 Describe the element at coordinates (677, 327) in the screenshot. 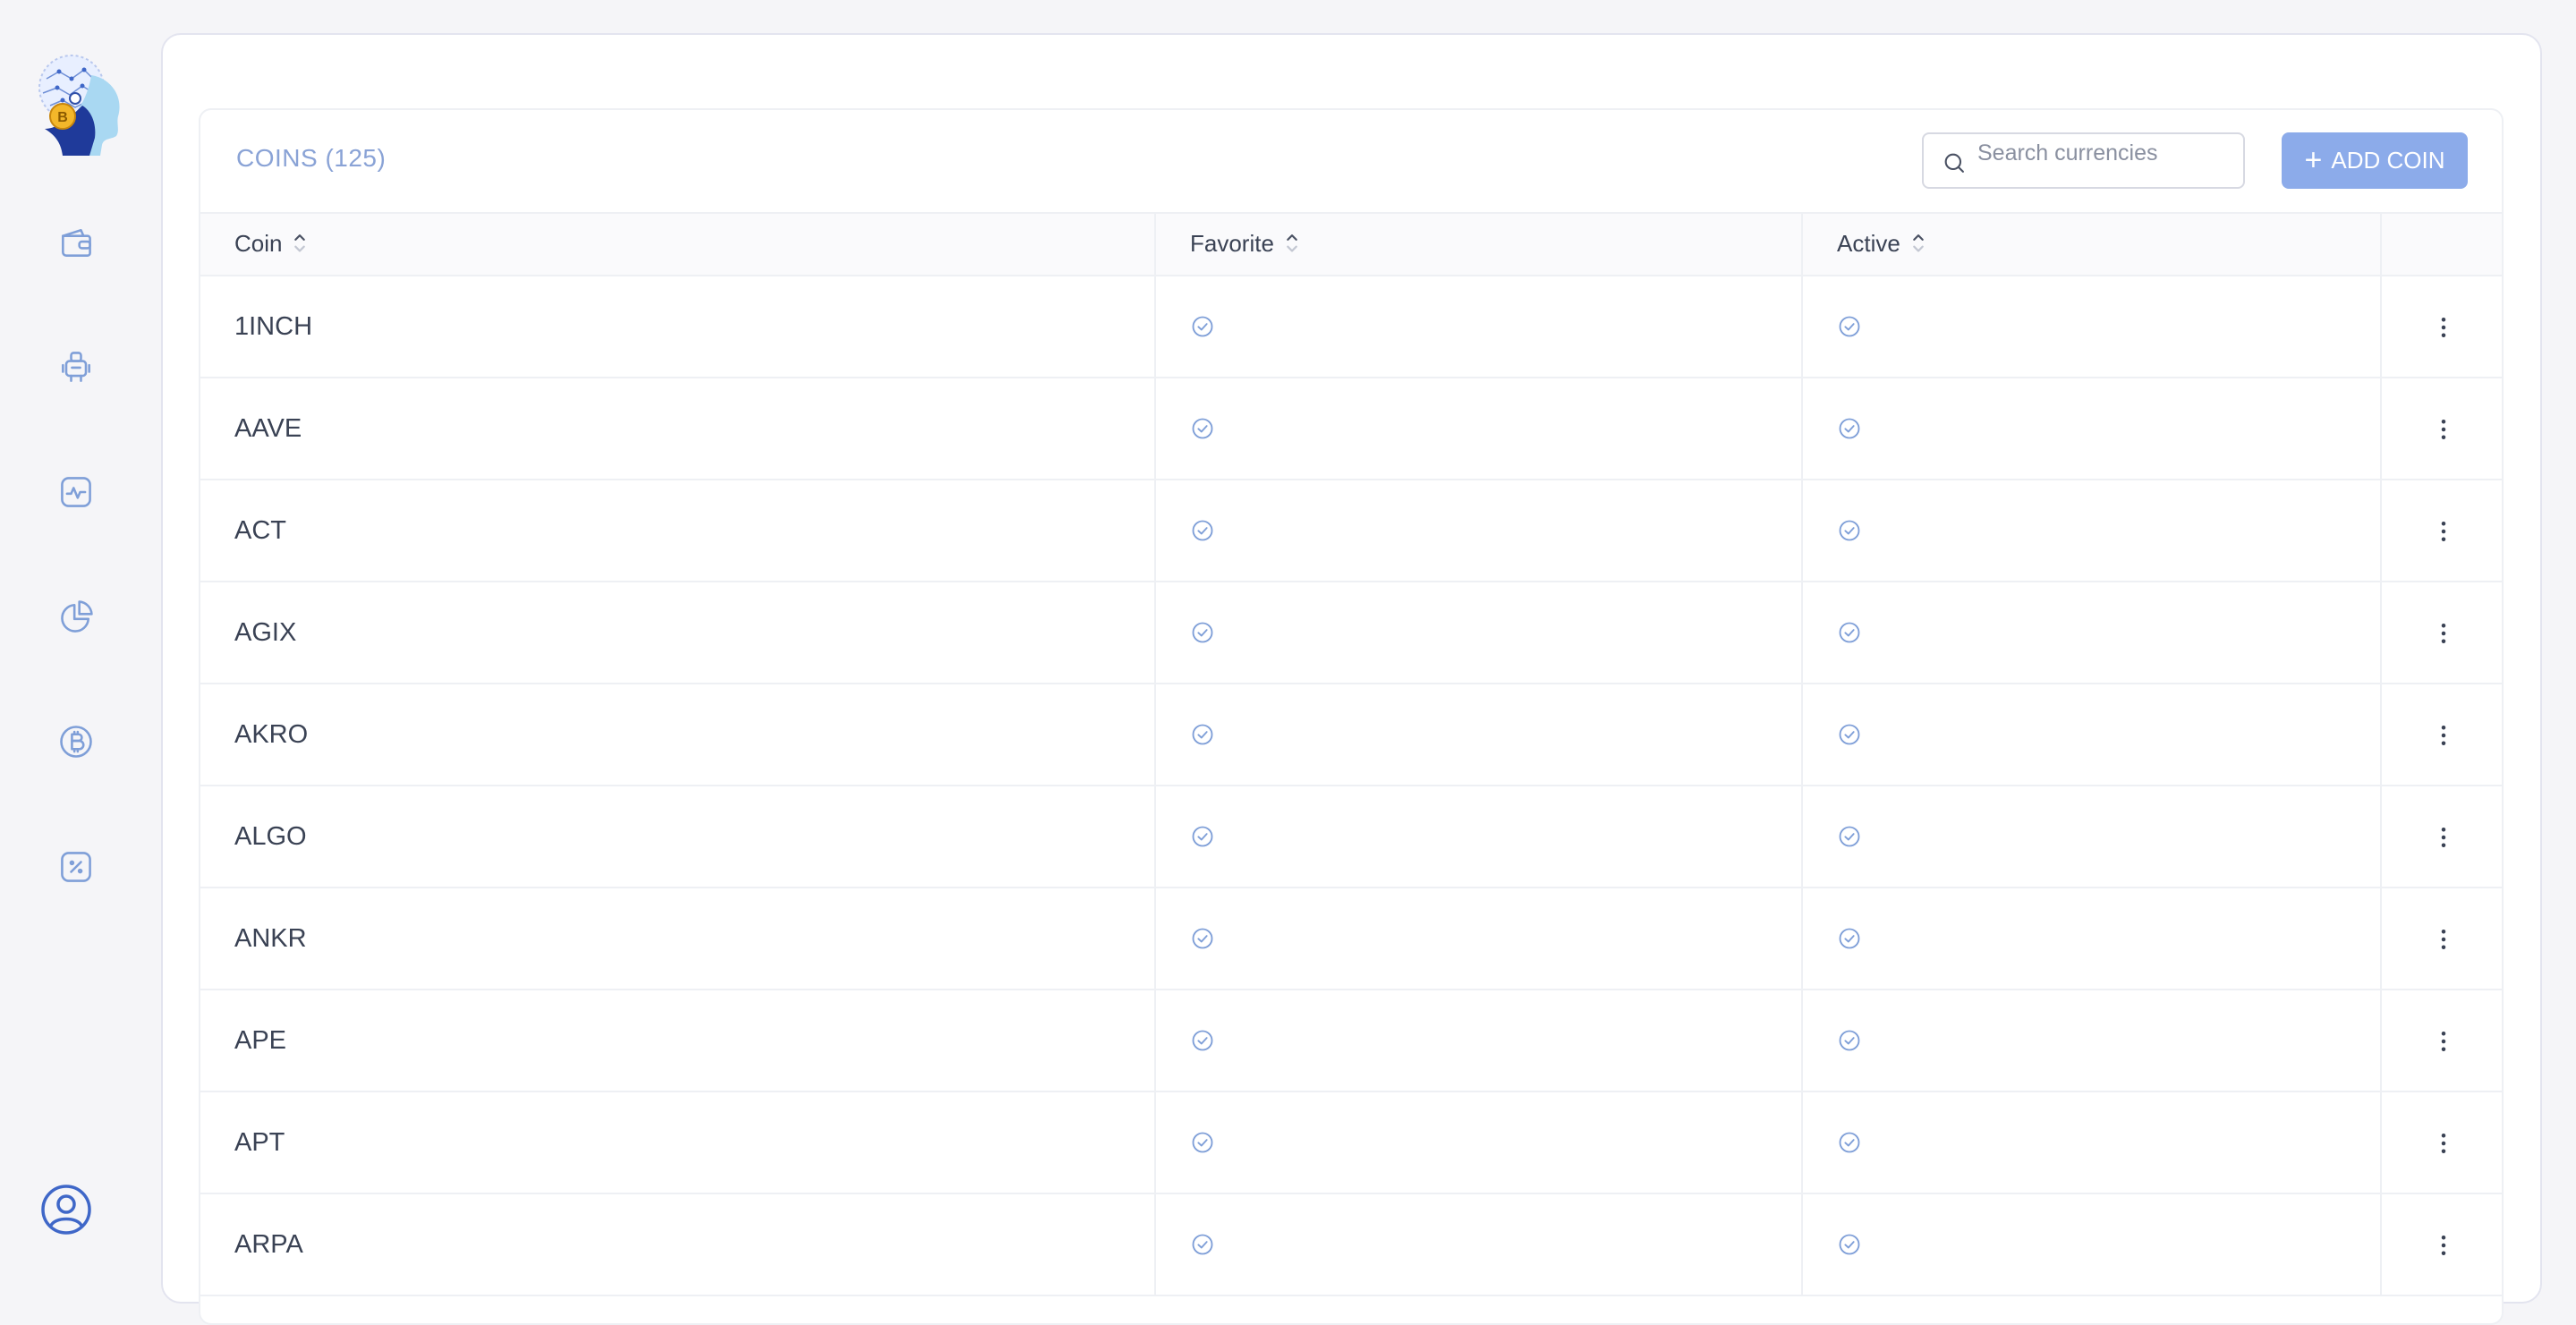

I see `coin-symbol: 1INCH` at that location.